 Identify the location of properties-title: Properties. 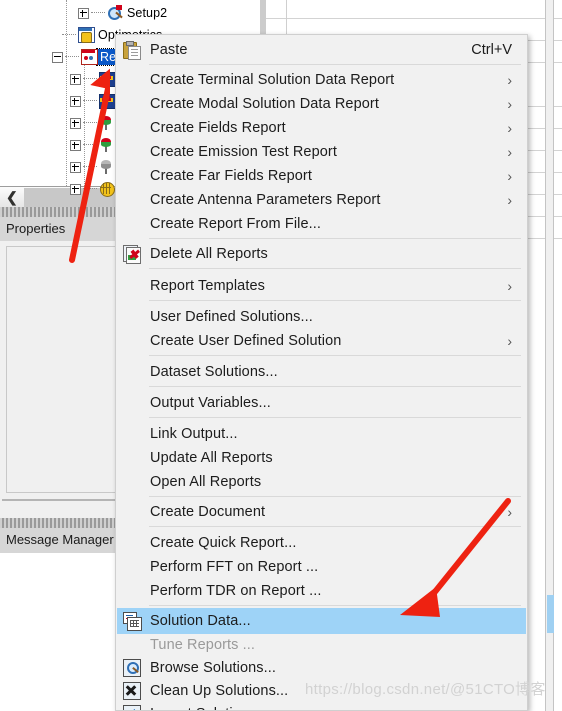
(36, 228).